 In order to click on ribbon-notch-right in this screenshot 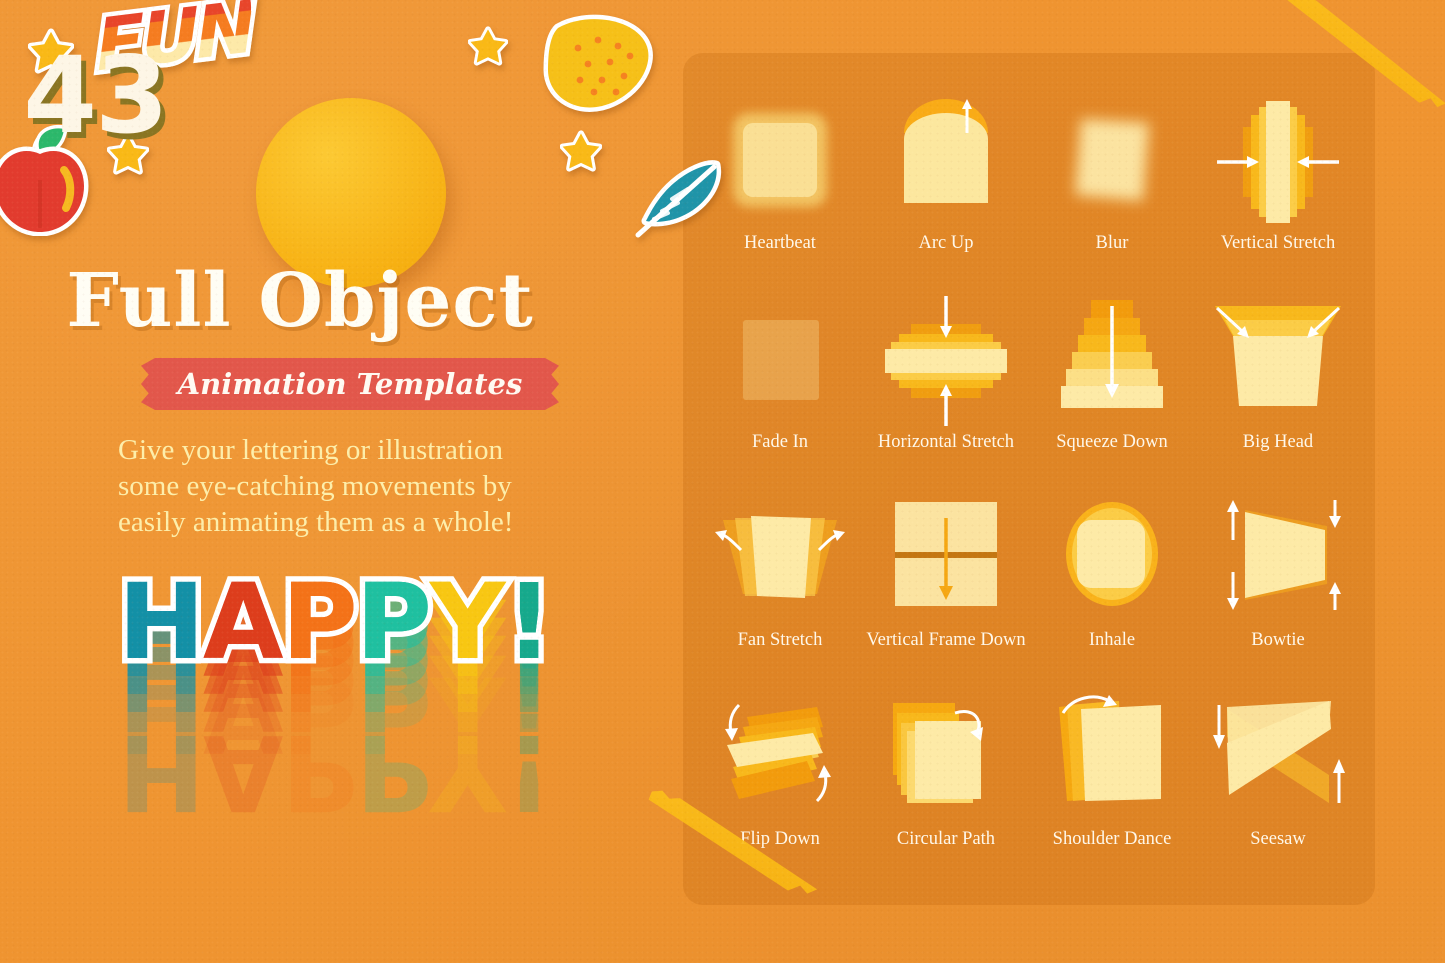, I will do `click(552, 384)`.